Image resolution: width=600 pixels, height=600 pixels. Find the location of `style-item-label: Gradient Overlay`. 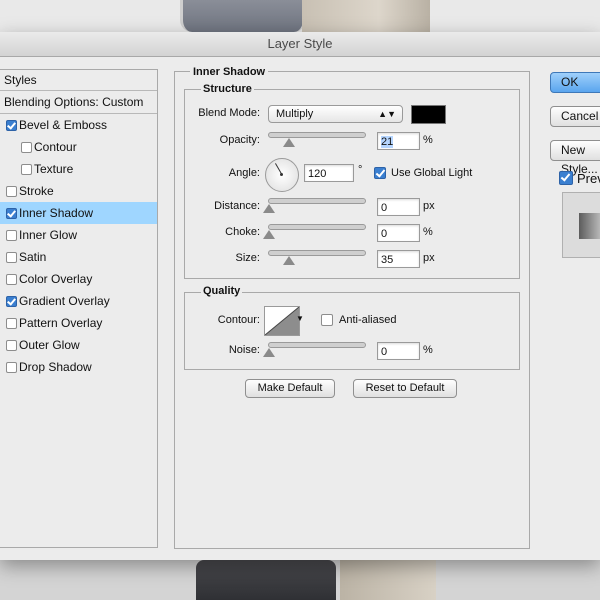

style-item-label: Gradient Overlay is located at coordinates (64, 301).